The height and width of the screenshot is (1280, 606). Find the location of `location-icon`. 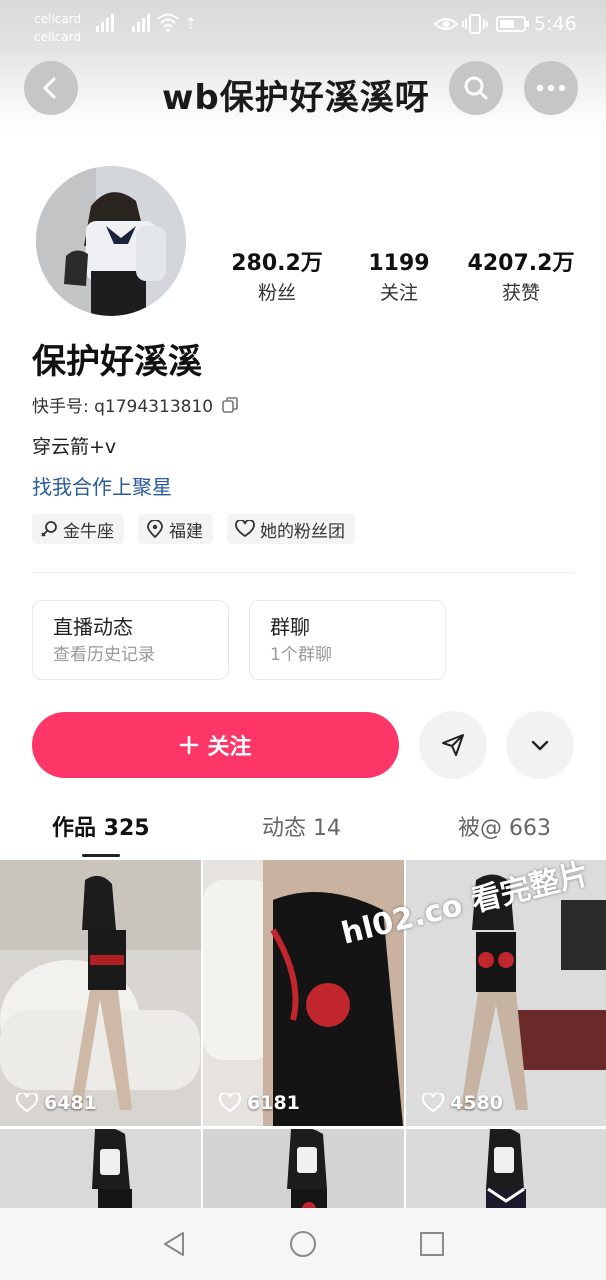

location-icon is located at coordinates (155, 529).